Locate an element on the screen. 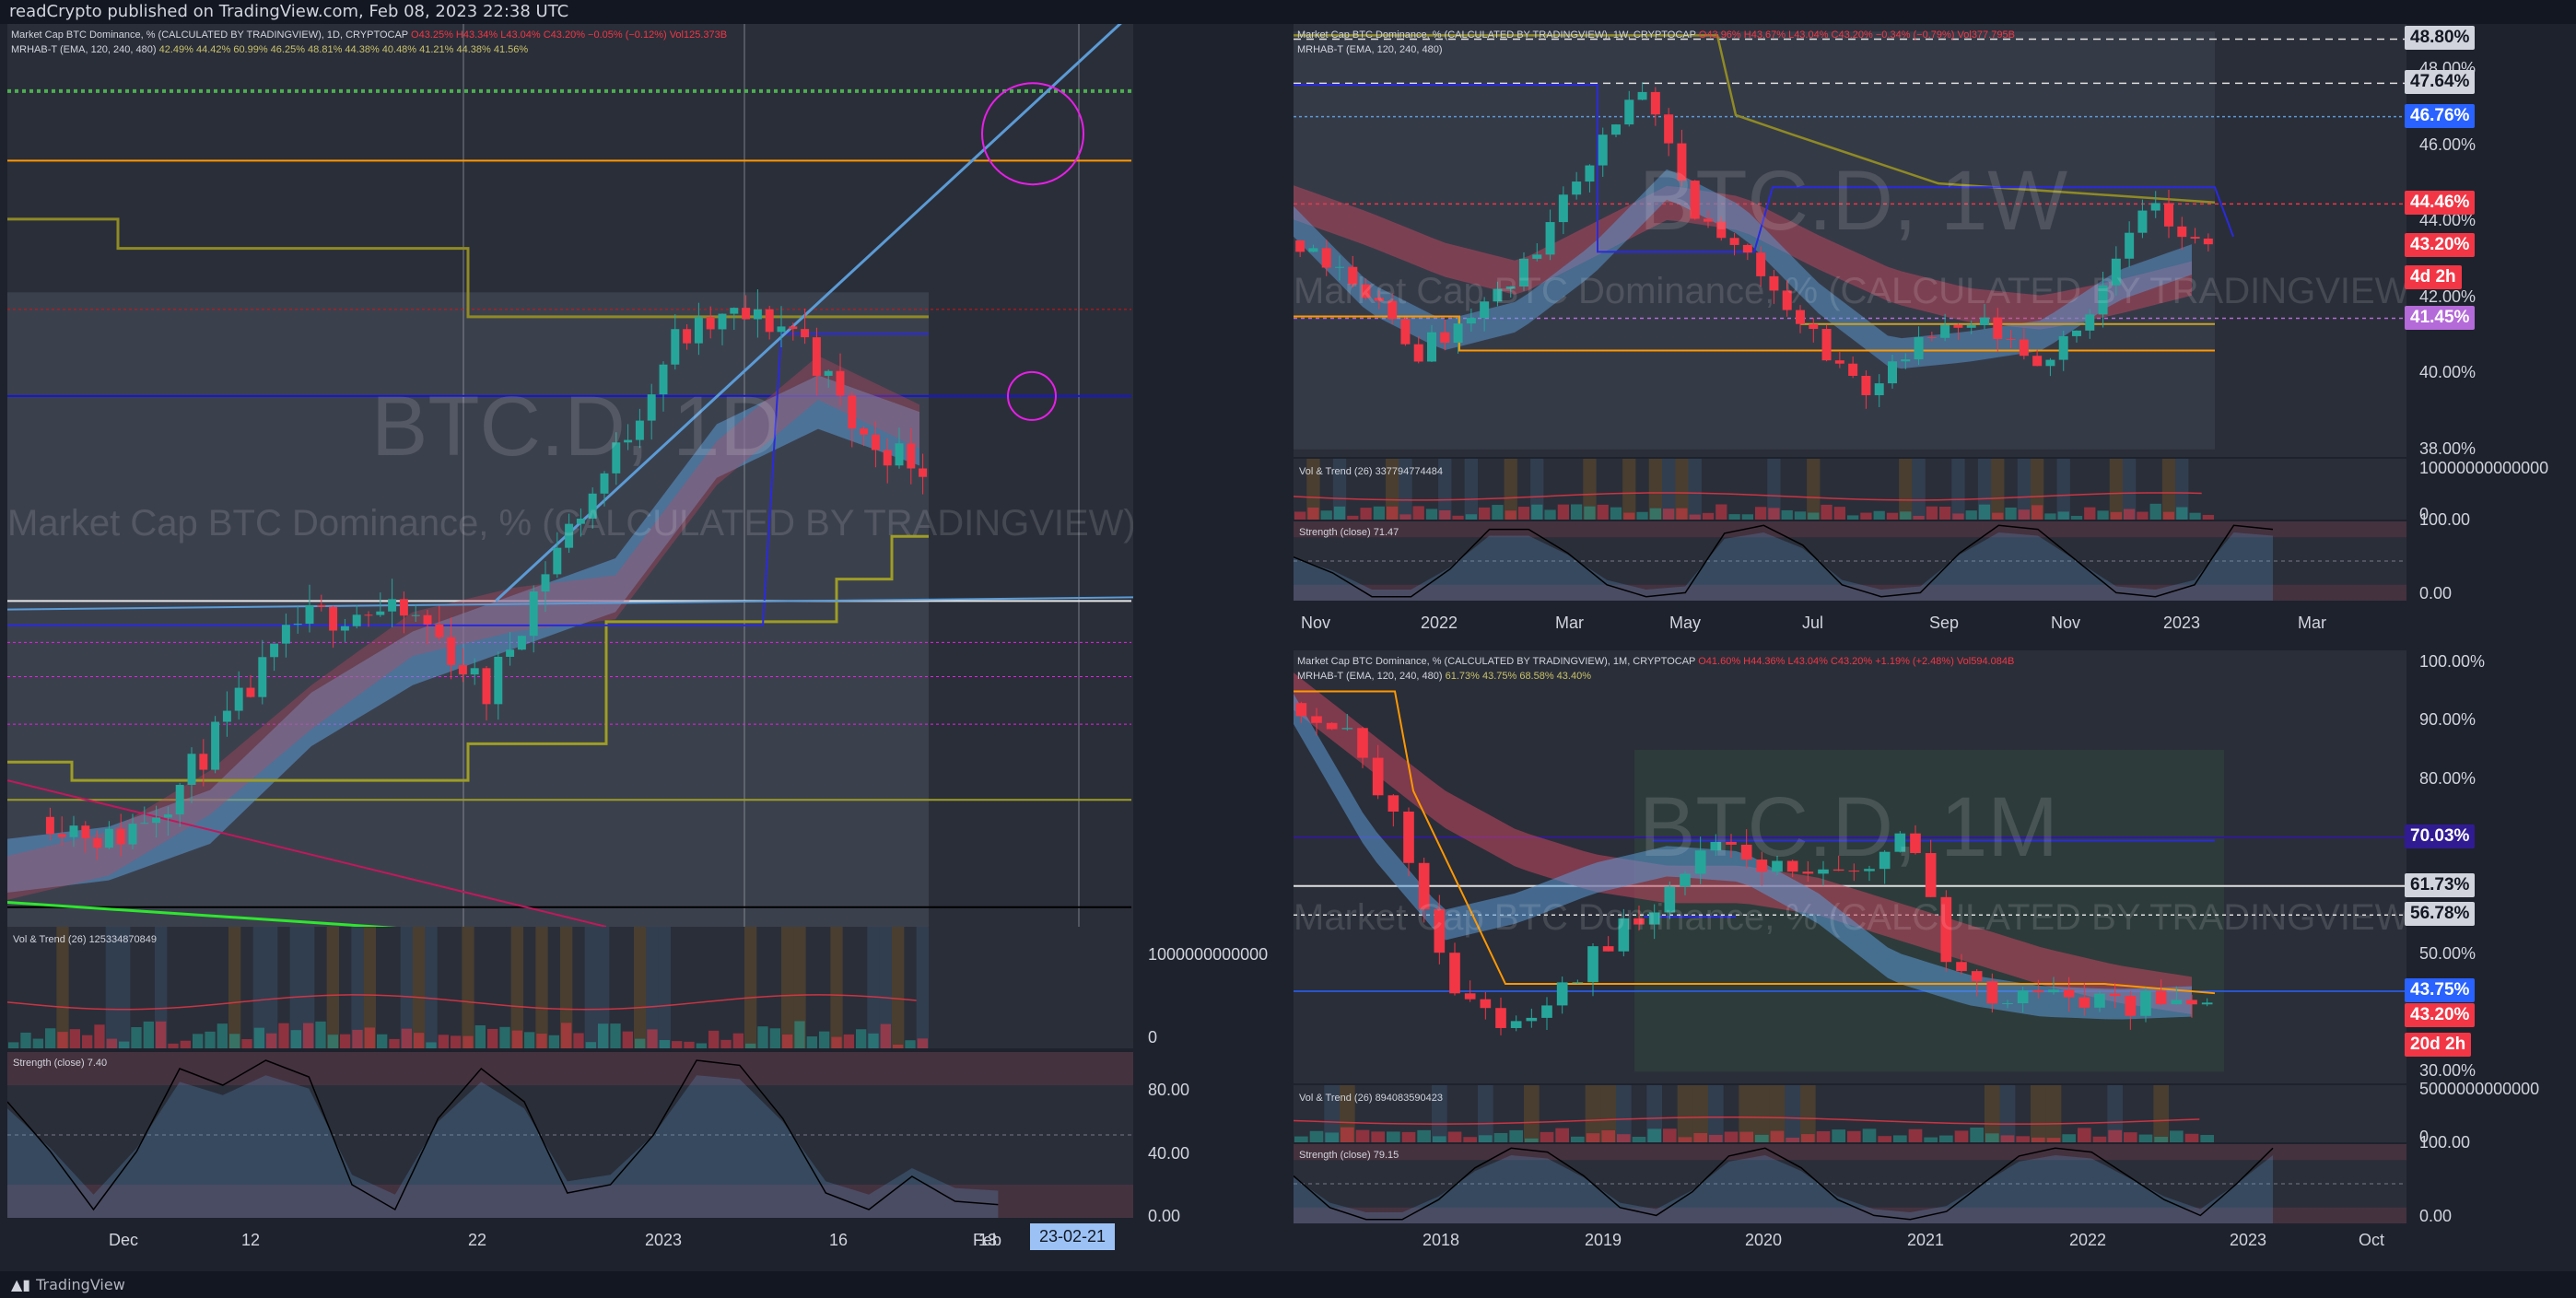 This screenshot has height=1298, width=2576. weekly-price-tick: 42.00% is located at coordinates (2447, 296).